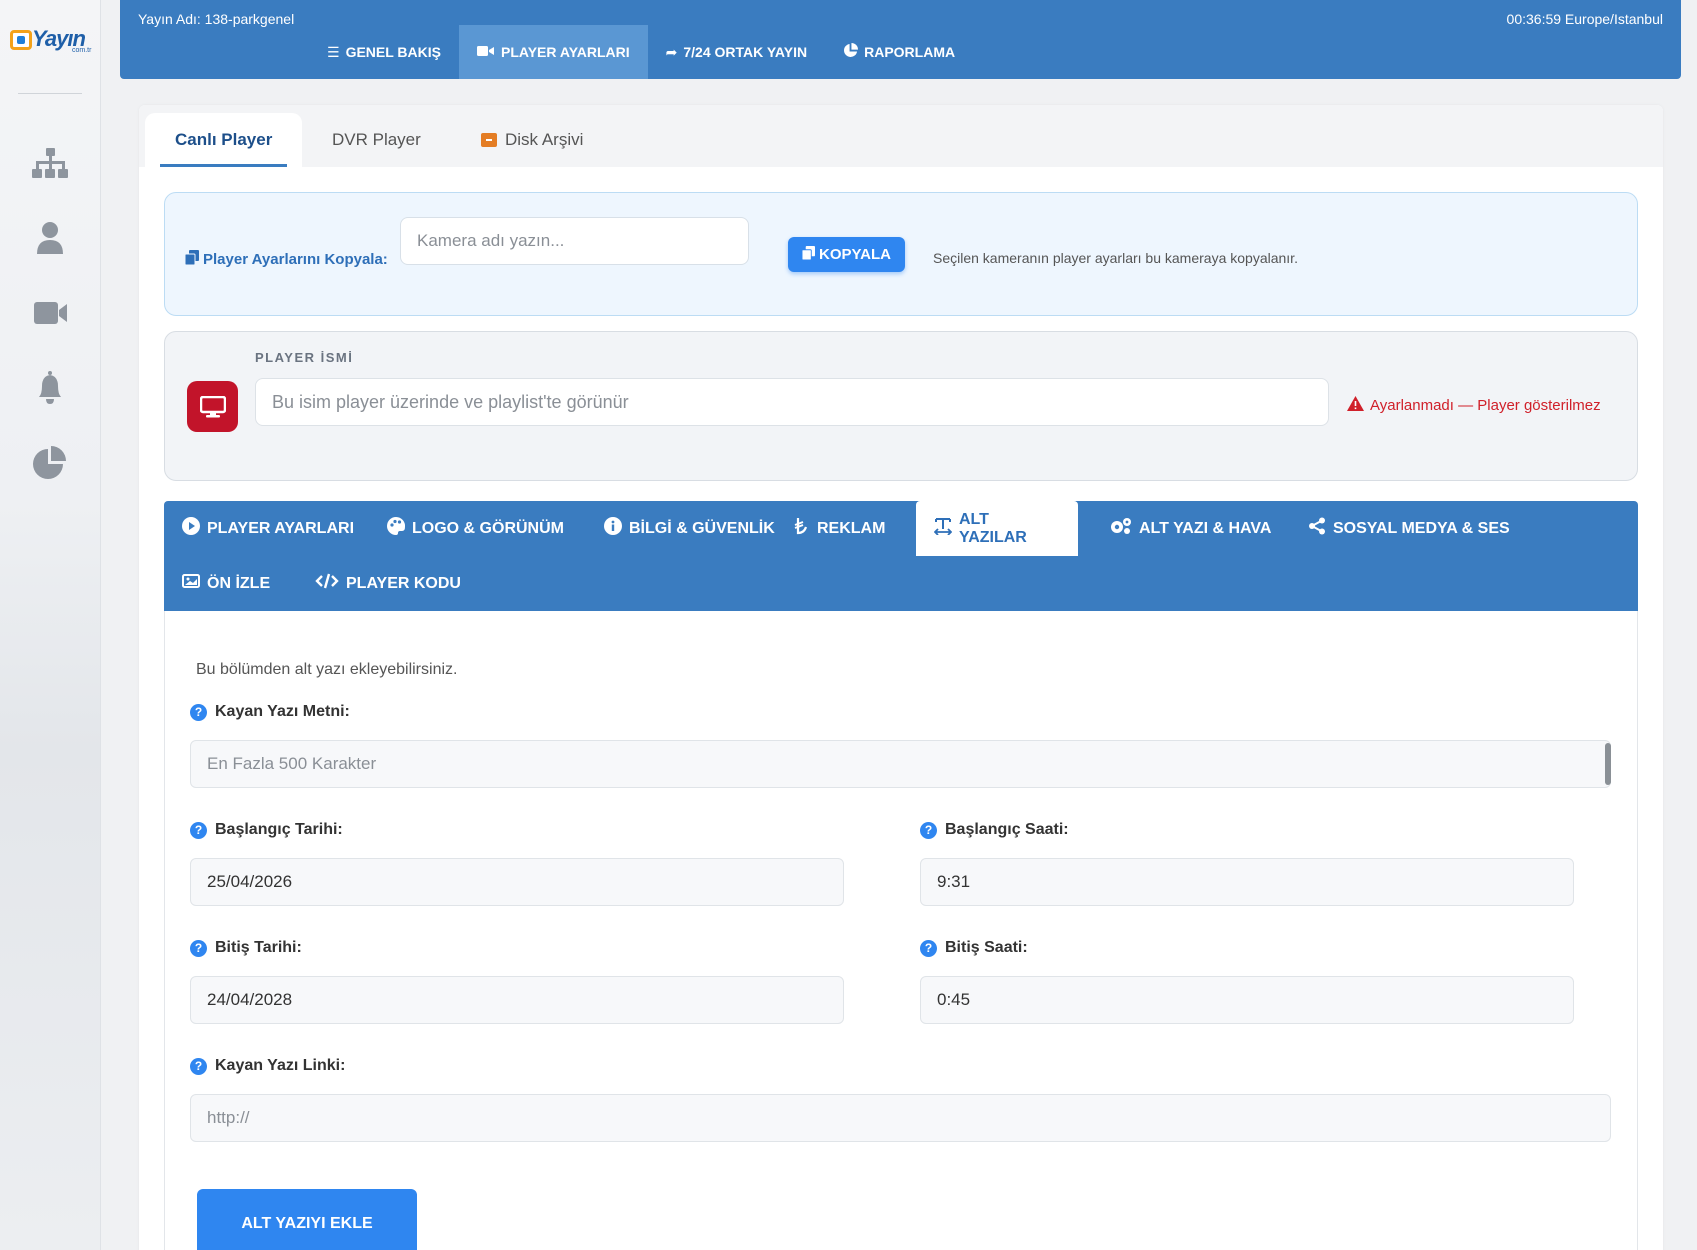 The image size is (1697, 1250). Describe the element at coordinates (1205, 528) in the screenshot. I see `tab-label: ALT YAZI & HAVA` at that location.